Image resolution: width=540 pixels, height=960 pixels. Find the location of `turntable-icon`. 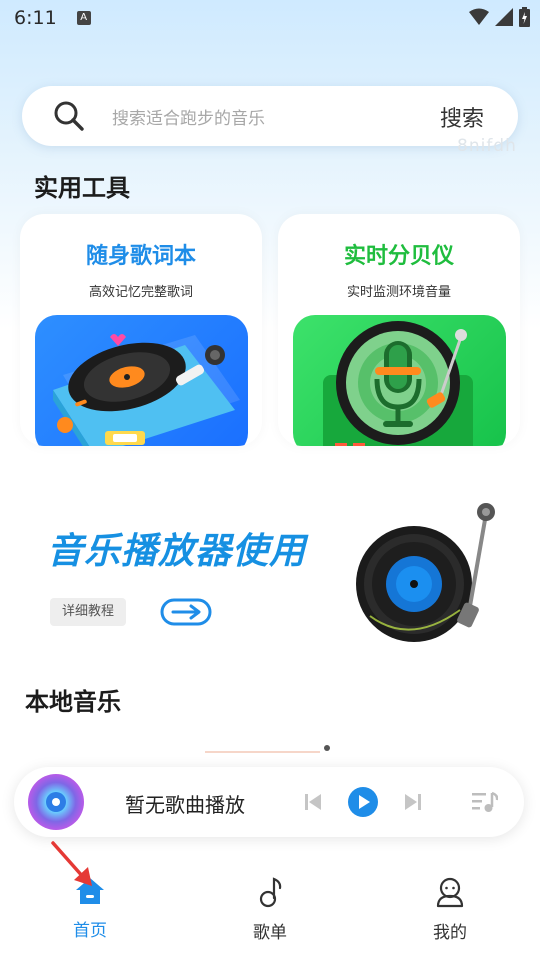

turntable-icon is located at coordinates (146, 390).